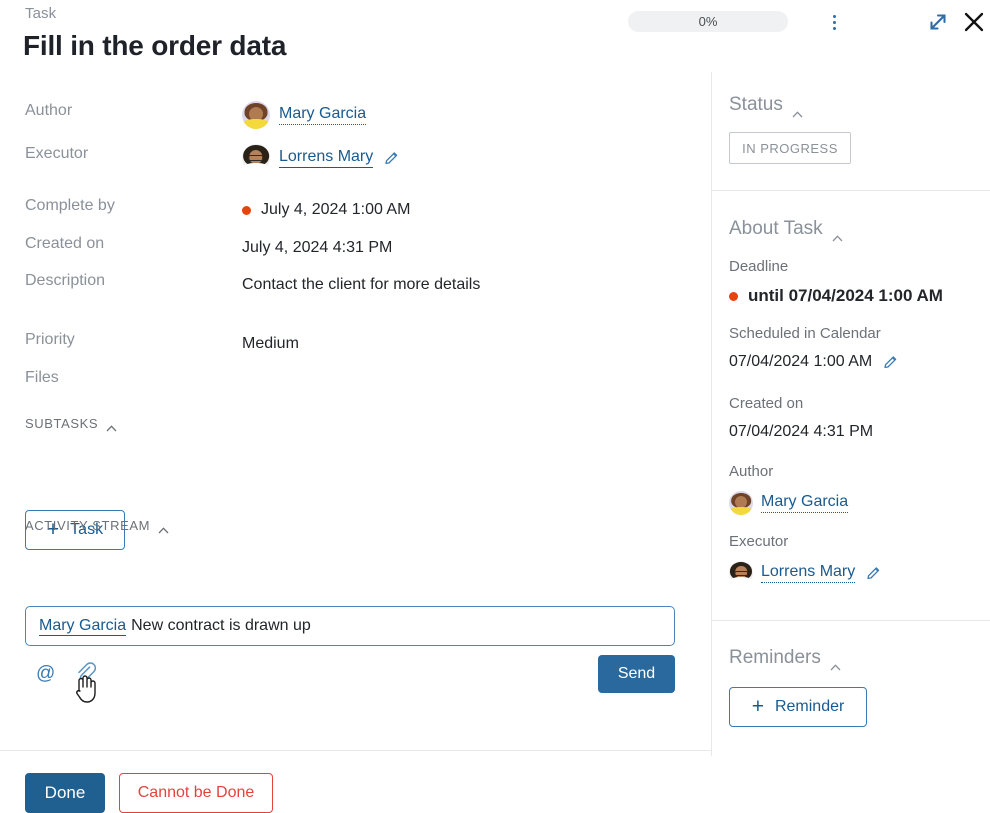  Describe the element at coordinates (834, 22) in the screenshot. I see `kebab-menu-icon` at that location.